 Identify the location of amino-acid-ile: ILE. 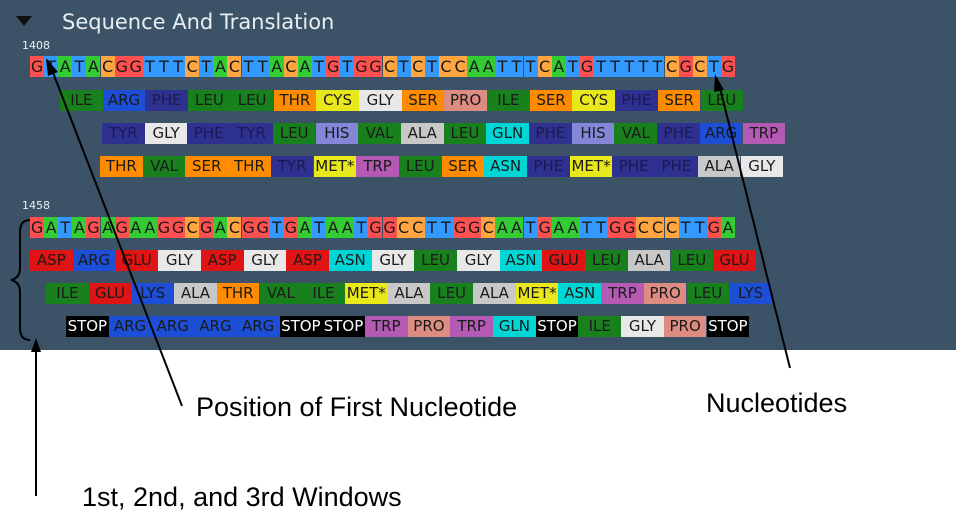
(508, 100).